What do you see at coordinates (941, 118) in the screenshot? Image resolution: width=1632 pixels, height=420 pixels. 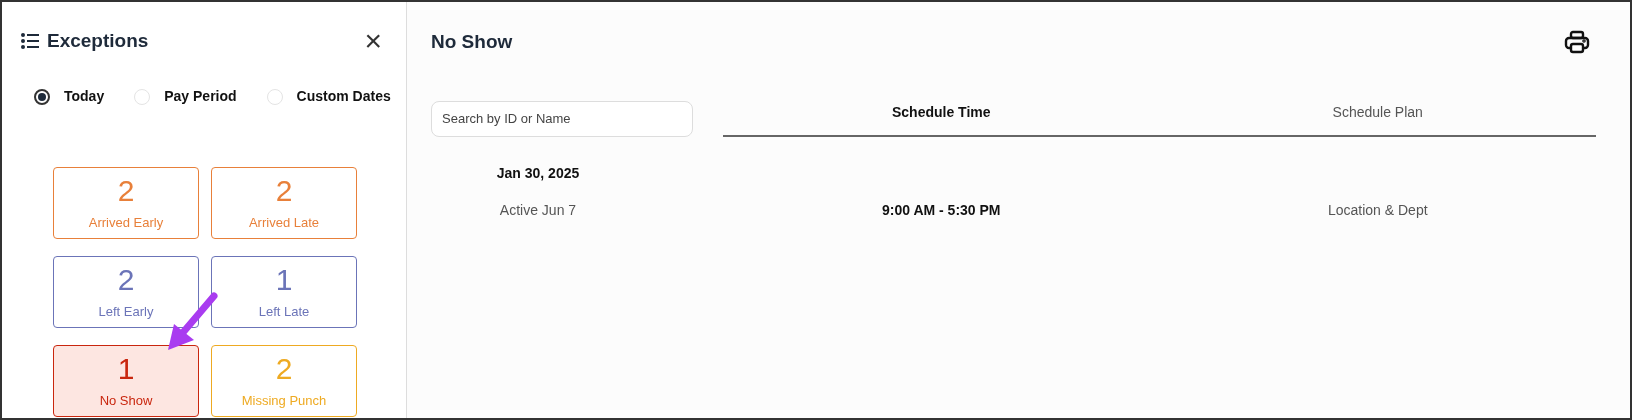 I see `tab: Schedule Time` at bounding box center [941, 118].